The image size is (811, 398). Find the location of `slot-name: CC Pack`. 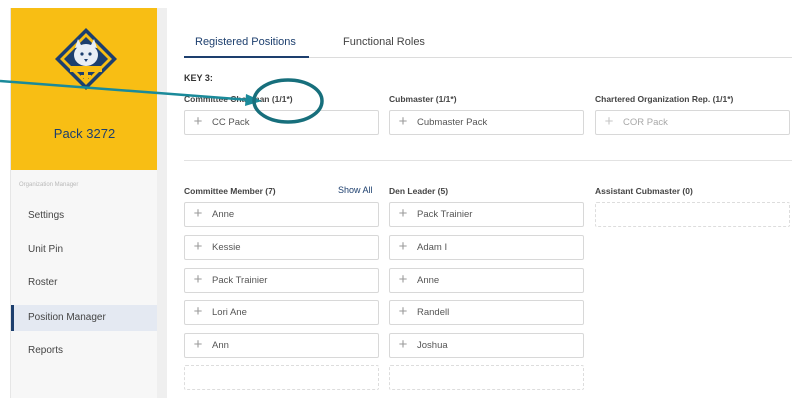

slot-name: CC Pack is located at coordinates (231, 122).